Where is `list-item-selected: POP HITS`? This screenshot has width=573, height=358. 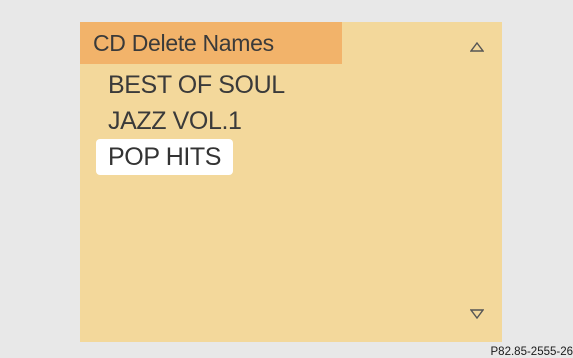 list-item-selected: POP HITS is located at coordinates (299, 157).